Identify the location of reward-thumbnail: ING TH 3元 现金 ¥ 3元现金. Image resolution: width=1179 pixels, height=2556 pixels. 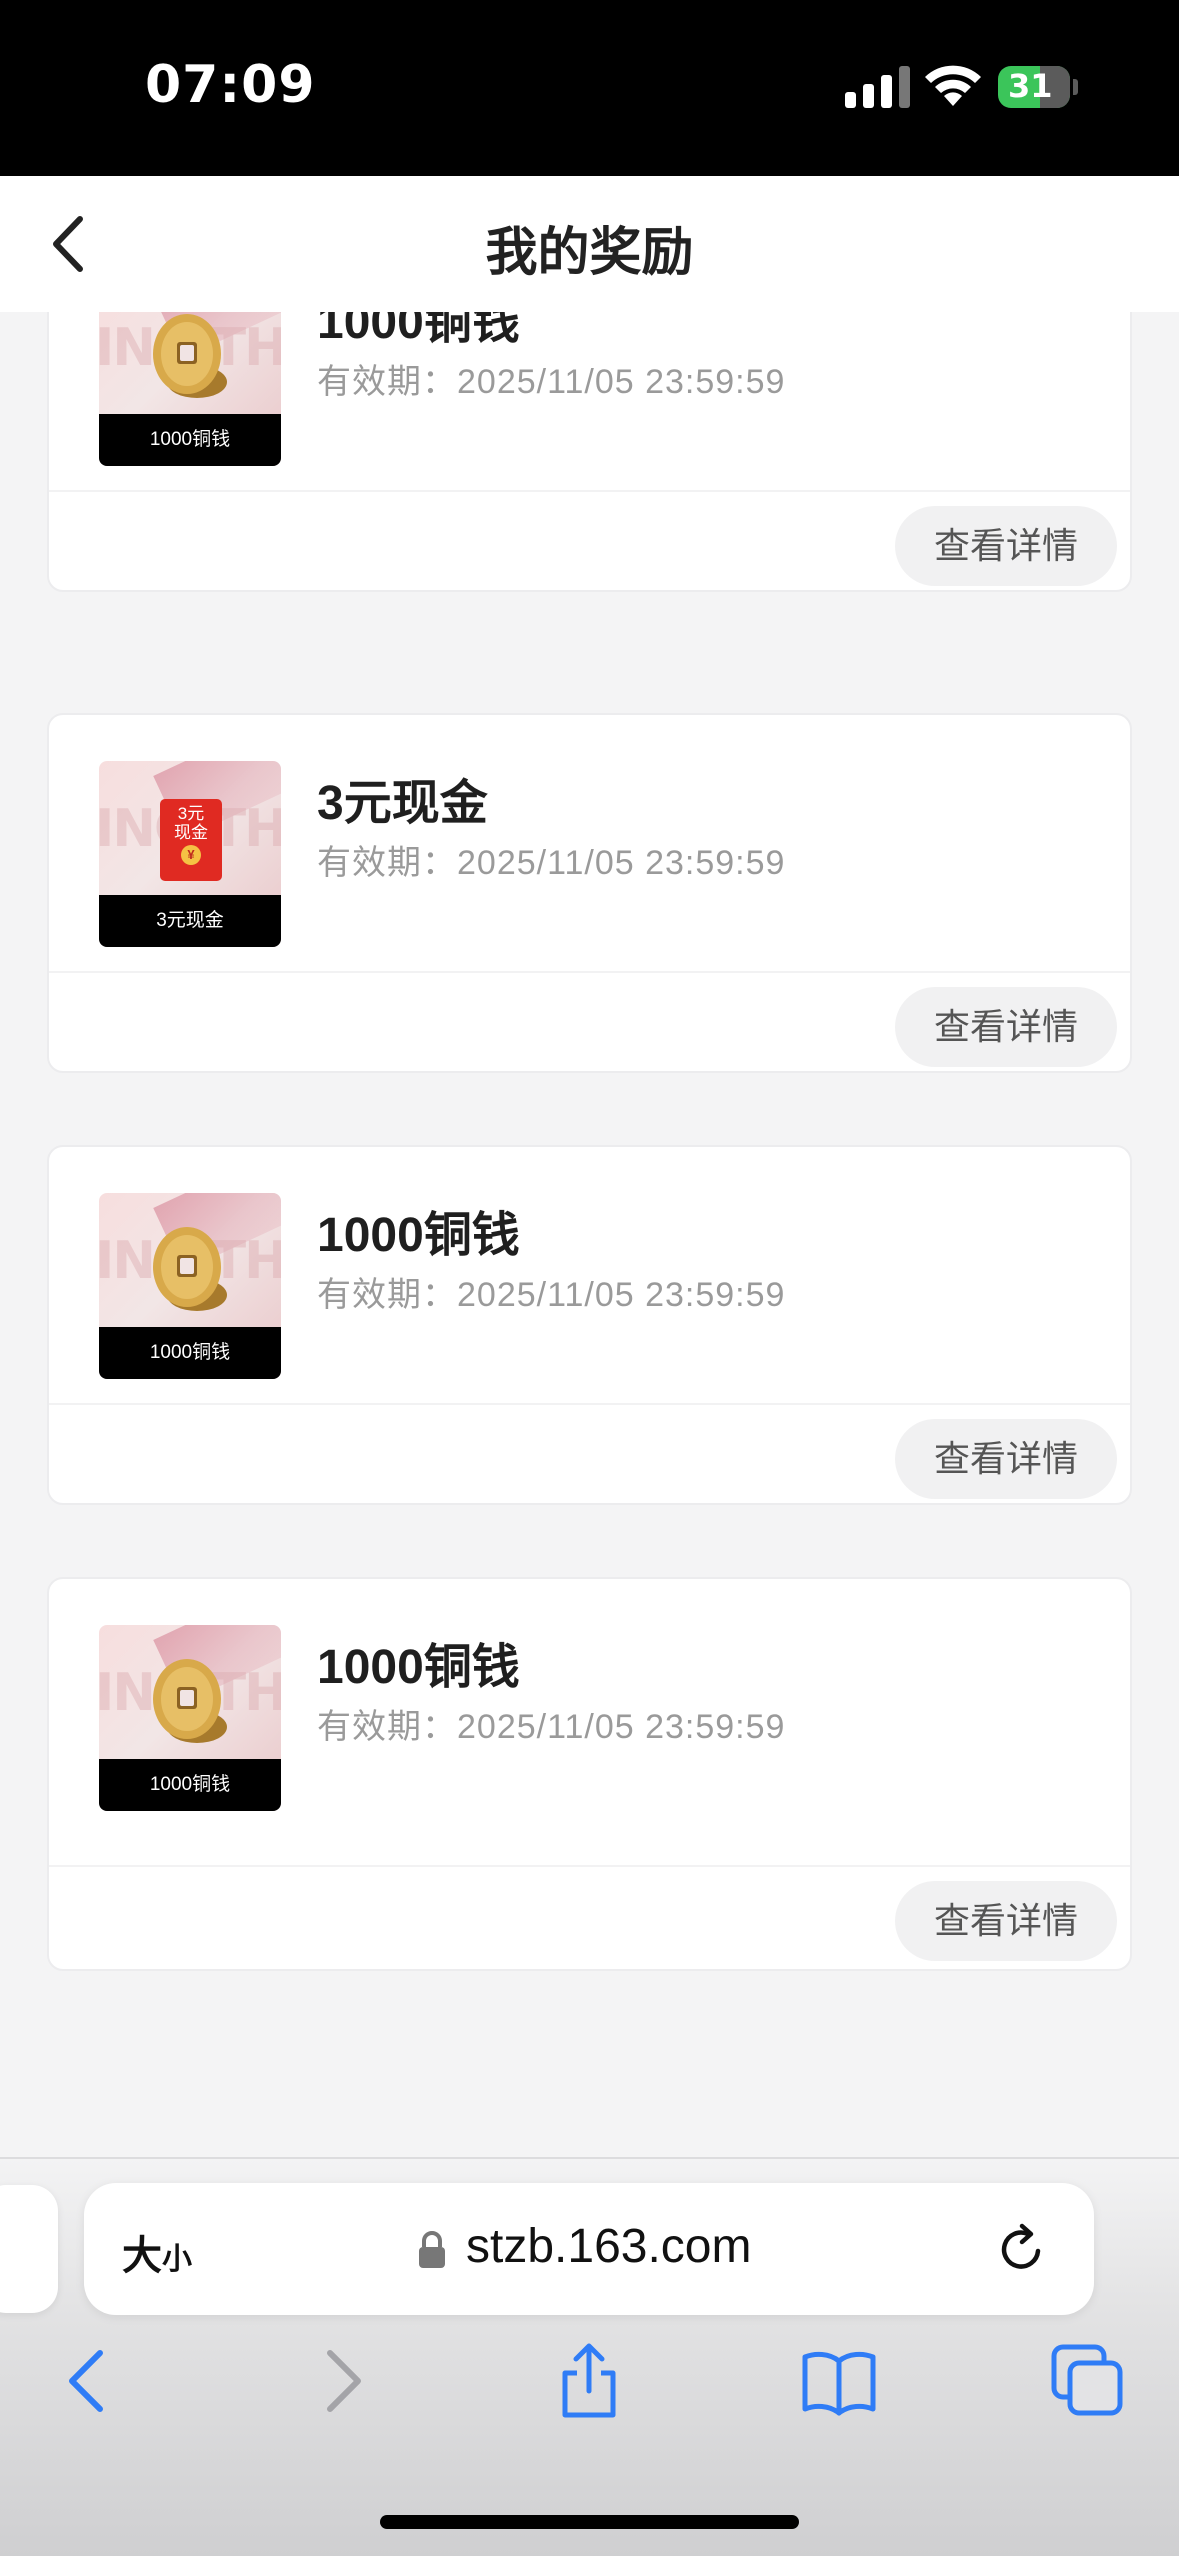
(190, 854).